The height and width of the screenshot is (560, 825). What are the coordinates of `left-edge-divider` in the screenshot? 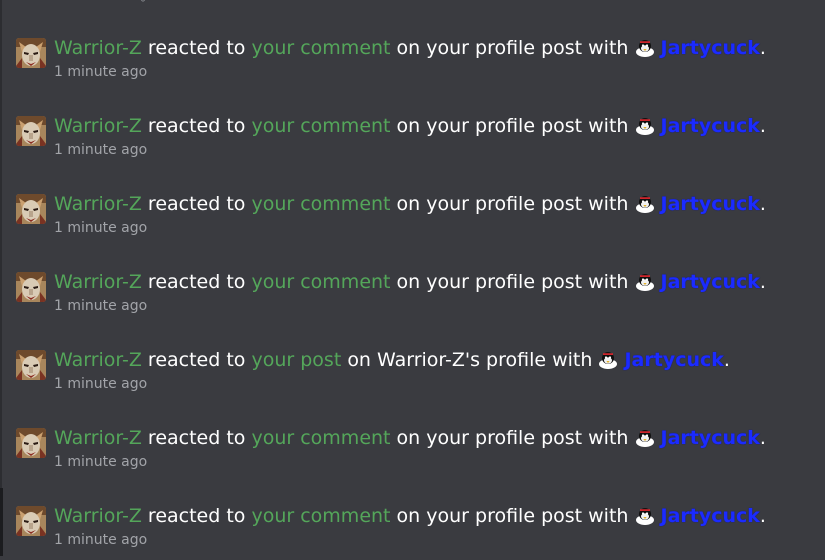 It's located at (1, 278).